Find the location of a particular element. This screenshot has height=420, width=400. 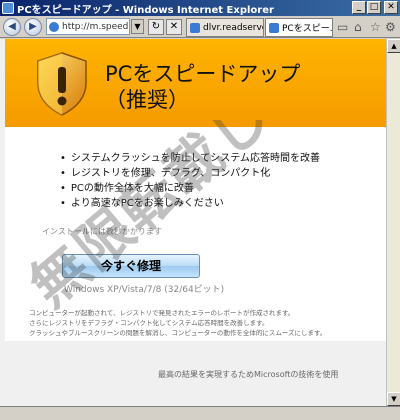

disclaimer-line: さらにレジストリをデフラグ・コンパクト化してシステム応答時間を改善します。 is located at coordinates (149, 323).